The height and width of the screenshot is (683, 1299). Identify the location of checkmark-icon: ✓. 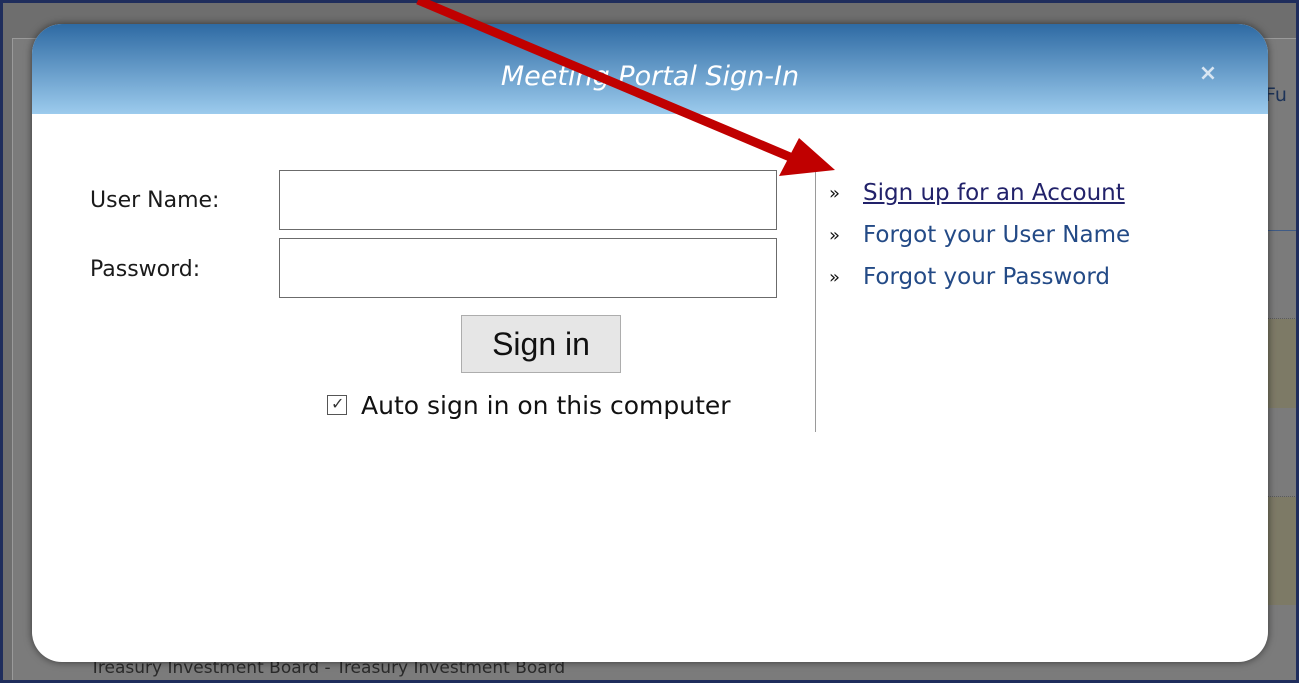
(338, 403).